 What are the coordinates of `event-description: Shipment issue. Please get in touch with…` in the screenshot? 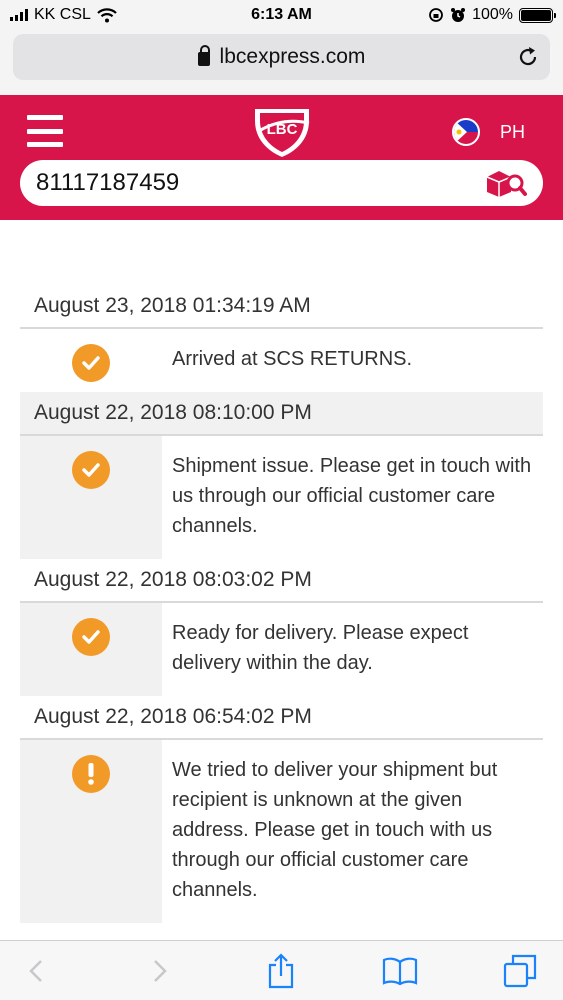 It's located at (352, 496).